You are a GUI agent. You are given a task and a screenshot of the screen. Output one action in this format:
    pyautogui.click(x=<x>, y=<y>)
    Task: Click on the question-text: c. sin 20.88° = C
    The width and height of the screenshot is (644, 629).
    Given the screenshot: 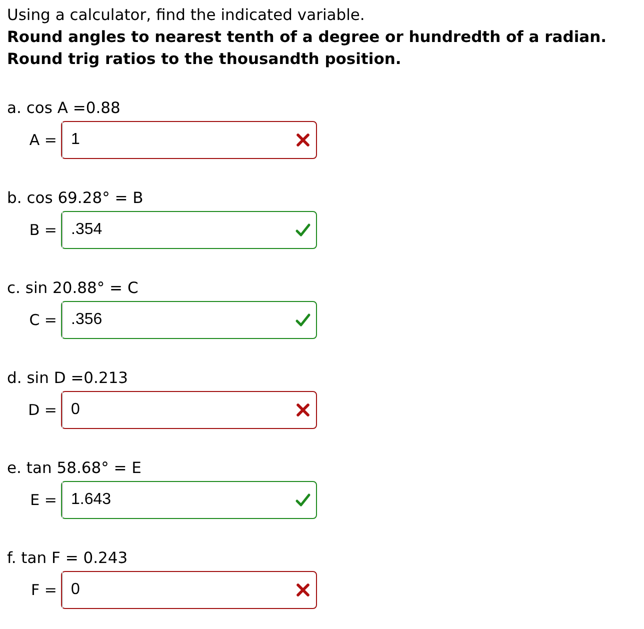 What is the action you would take?
    pyautogui.click(x=72, y=288)
    